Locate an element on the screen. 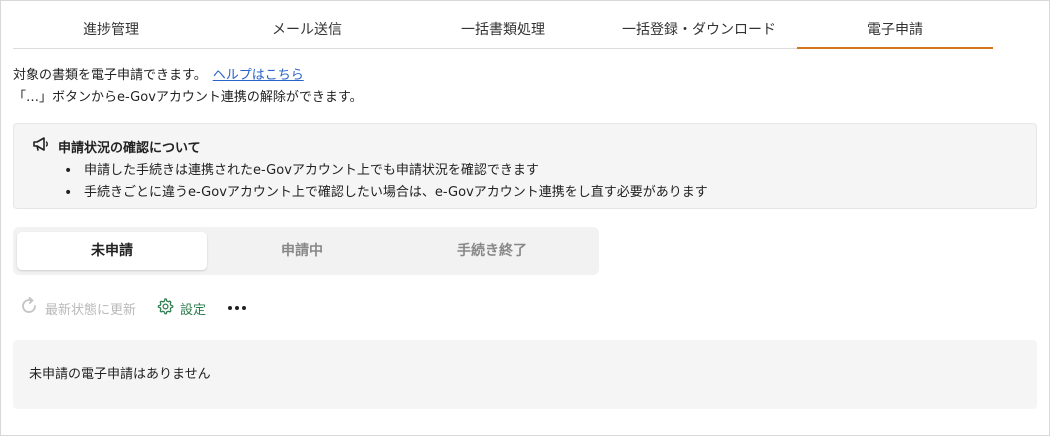 The image size is (1050, 436). settings-button: 設定 is located at coordinates (181, 308).